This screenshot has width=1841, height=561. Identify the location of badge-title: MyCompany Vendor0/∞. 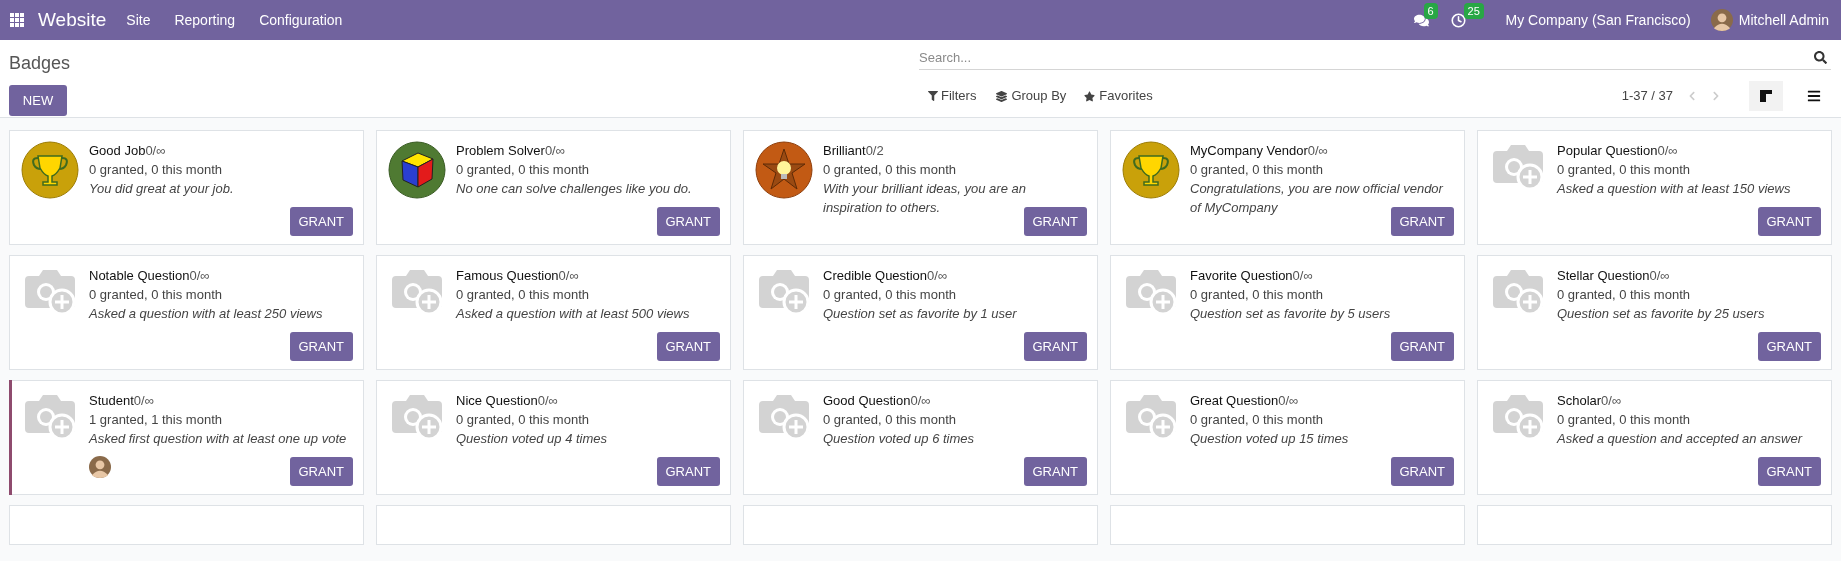
(1259, 151).